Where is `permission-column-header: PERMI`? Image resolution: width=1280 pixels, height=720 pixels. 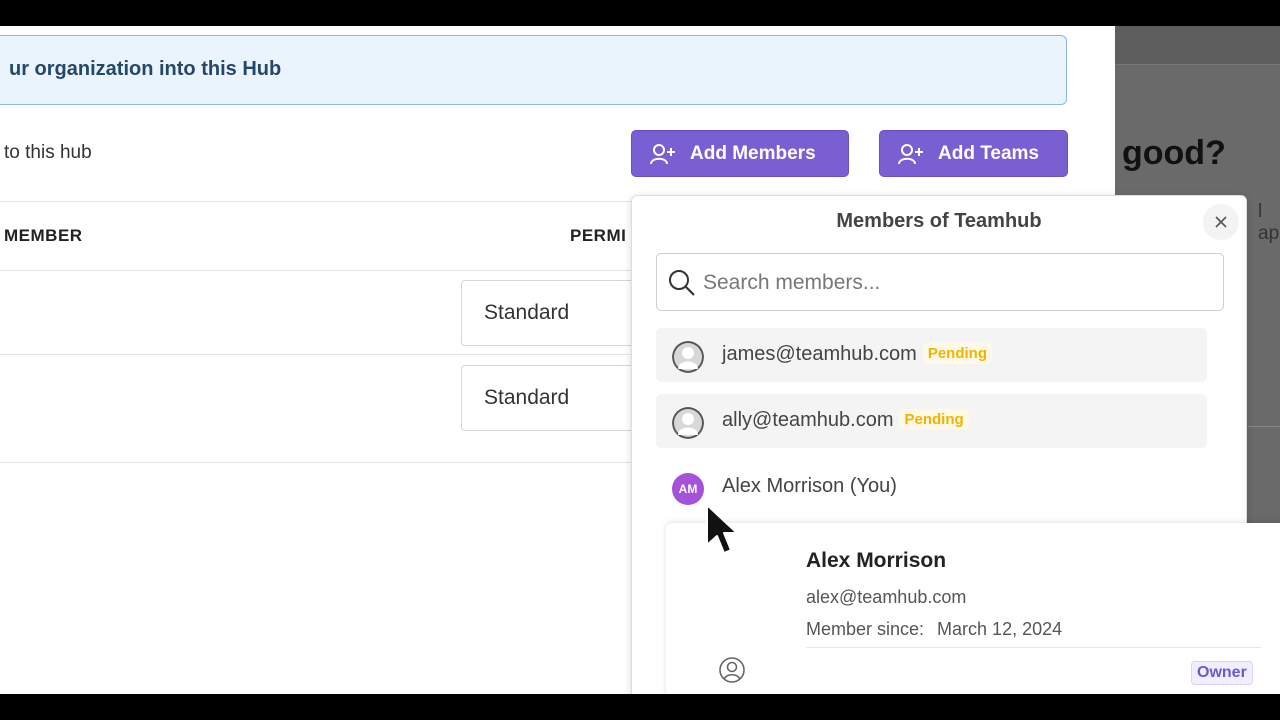
permission-column-header: PERMI is located at coordinates (598, 235).